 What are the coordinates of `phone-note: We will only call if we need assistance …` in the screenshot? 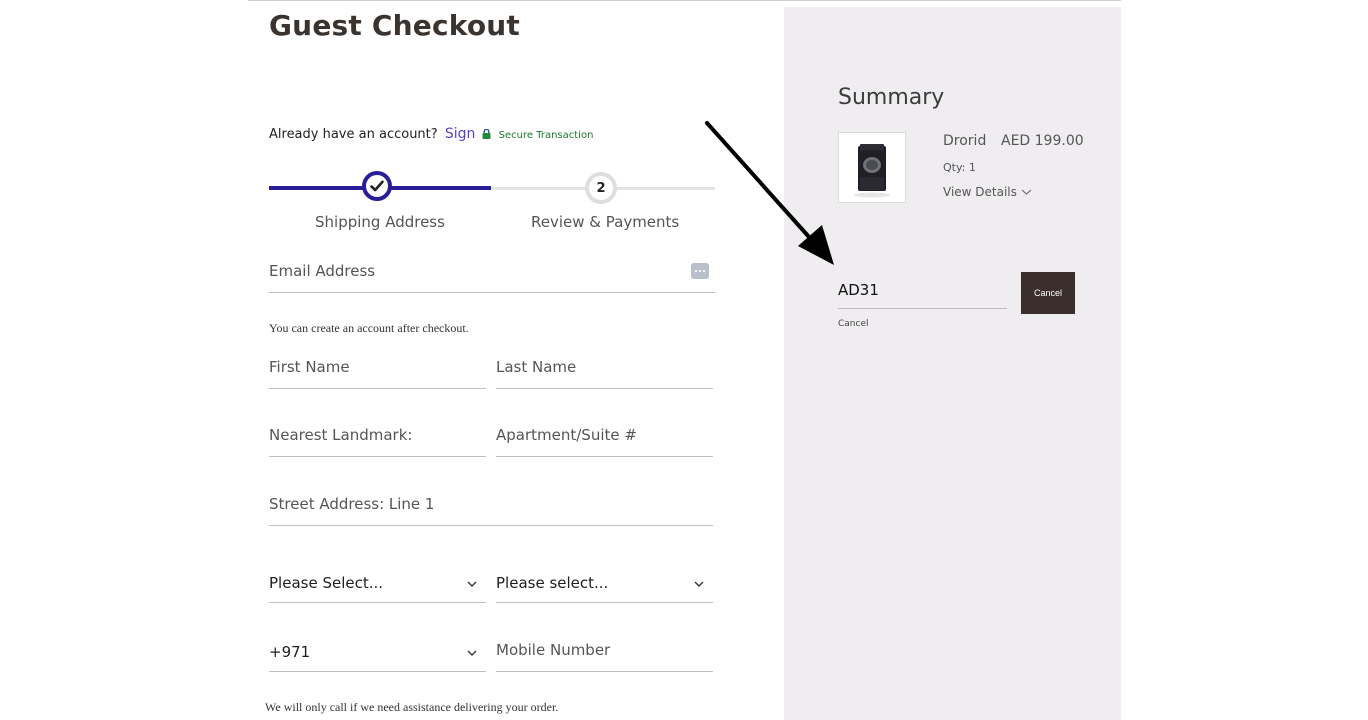 It's located at (412, 707).